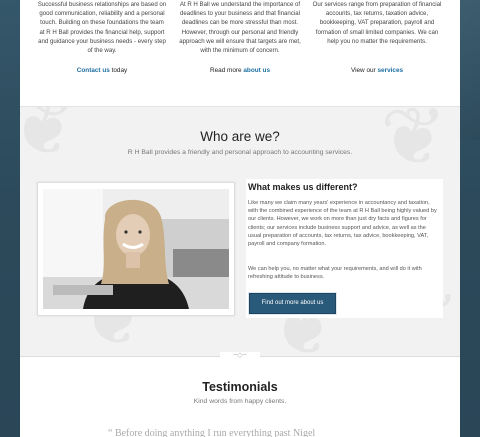  Describe the element at coordinates (240, 387) in the screenshot. I see `section-heading: Testimonials` at that location.